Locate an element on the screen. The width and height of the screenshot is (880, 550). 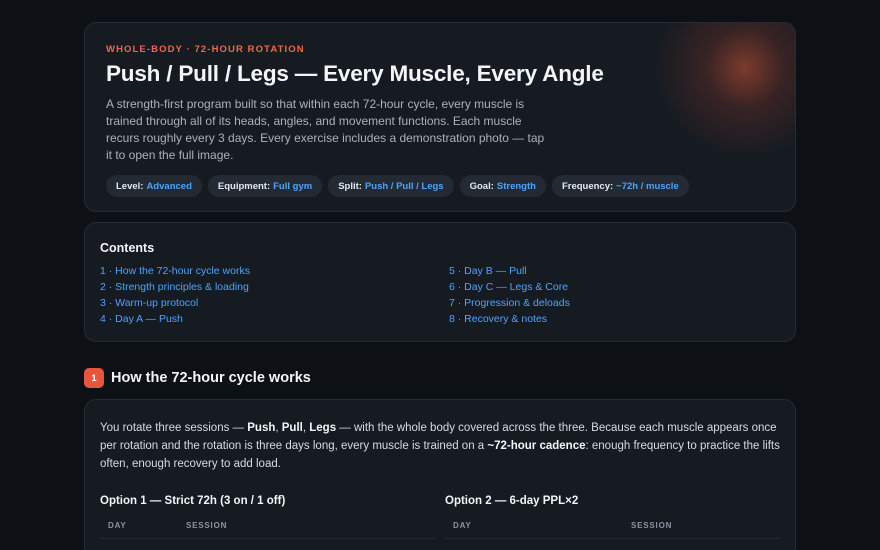
toc-link-recovery: 8 · Recovery & notes is located at coordinates (599, 319).